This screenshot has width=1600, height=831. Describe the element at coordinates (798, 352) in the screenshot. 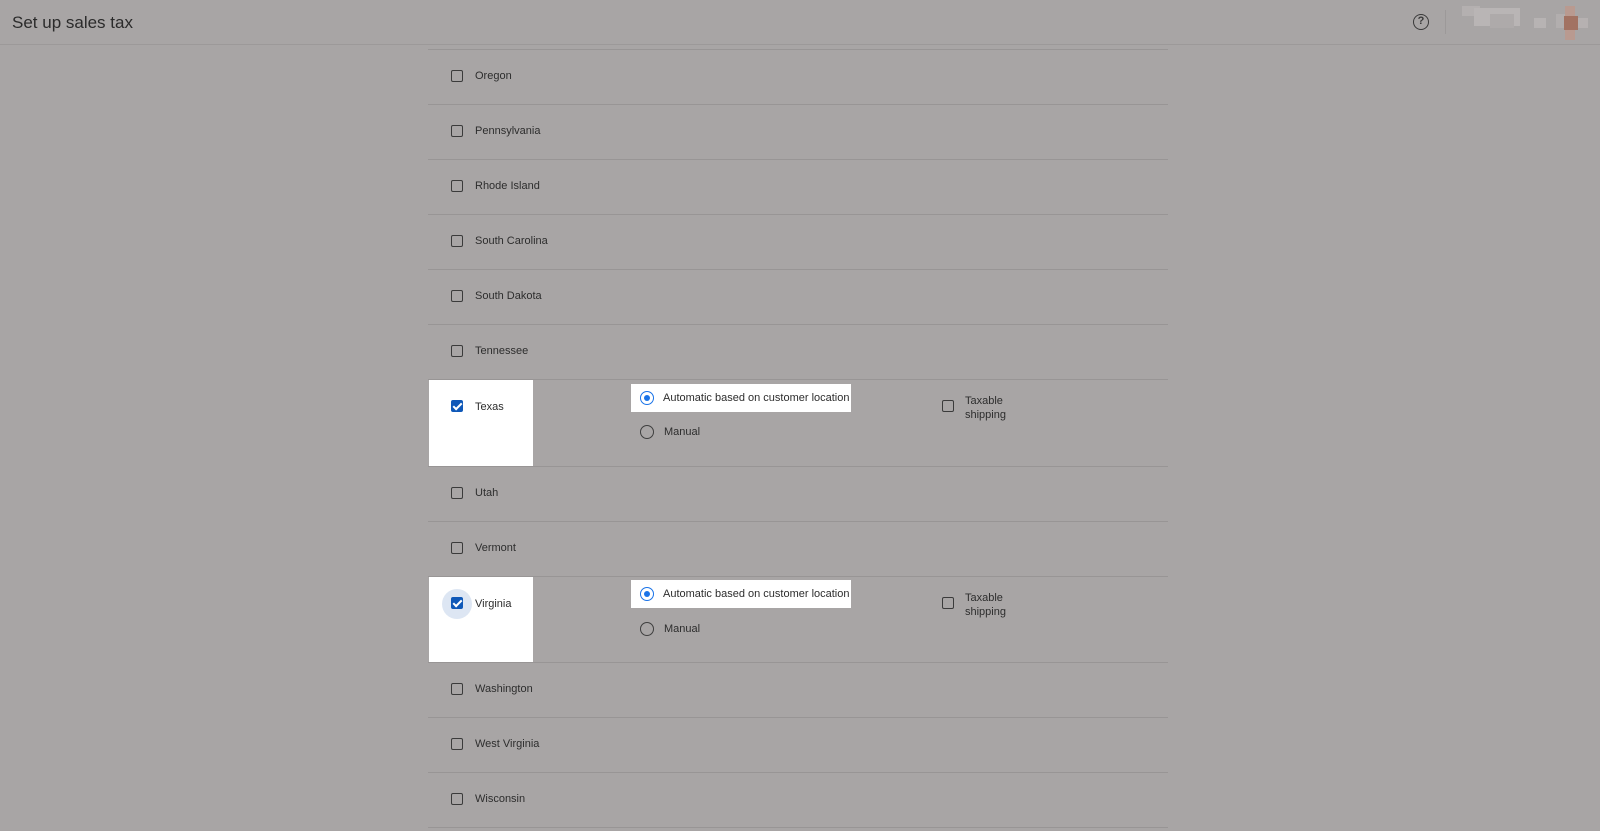

I see `state-row-tennessee: Tennessee` at that location.